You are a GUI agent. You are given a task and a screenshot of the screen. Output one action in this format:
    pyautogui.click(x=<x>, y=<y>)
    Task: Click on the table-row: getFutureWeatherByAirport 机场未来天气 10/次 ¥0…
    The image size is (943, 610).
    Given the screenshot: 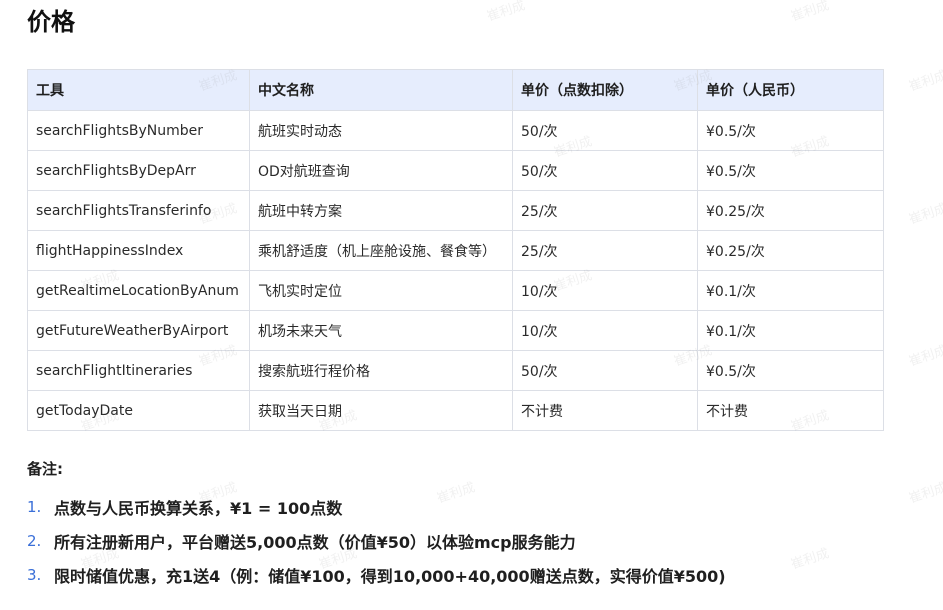 What is the action you would take?
    pyautogui.click(x=455, y=330)
    